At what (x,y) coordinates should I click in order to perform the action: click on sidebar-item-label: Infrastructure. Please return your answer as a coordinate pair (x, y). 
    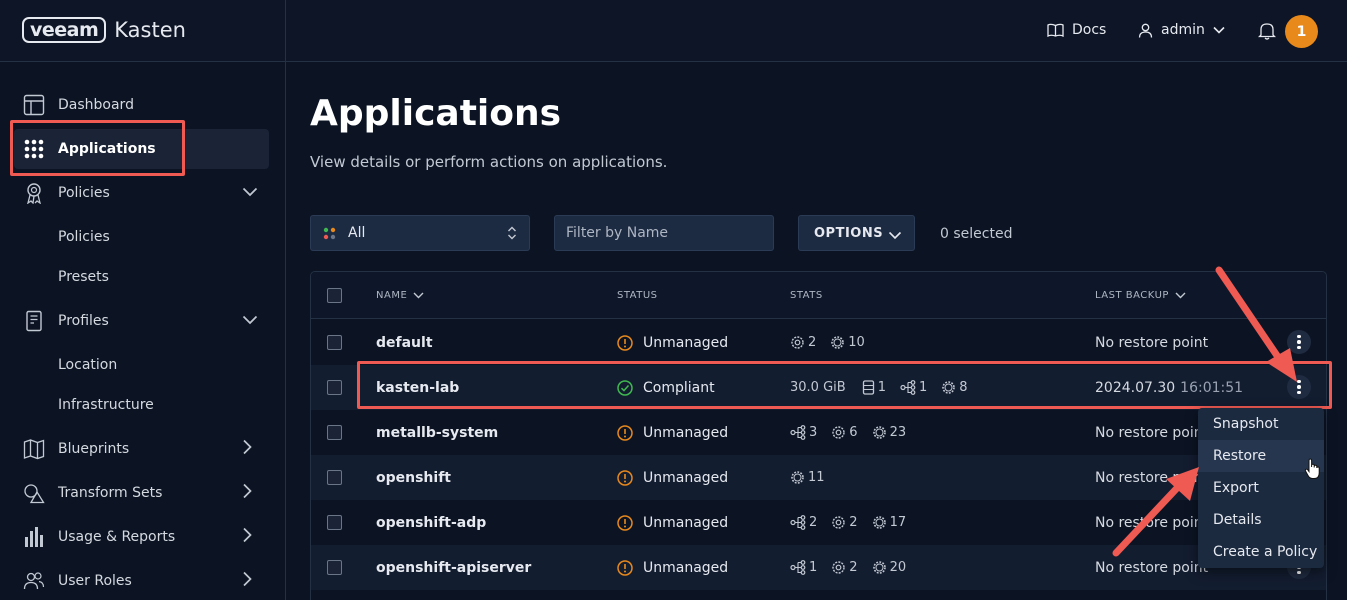
    Looking at the image, I should click on (106, 405).